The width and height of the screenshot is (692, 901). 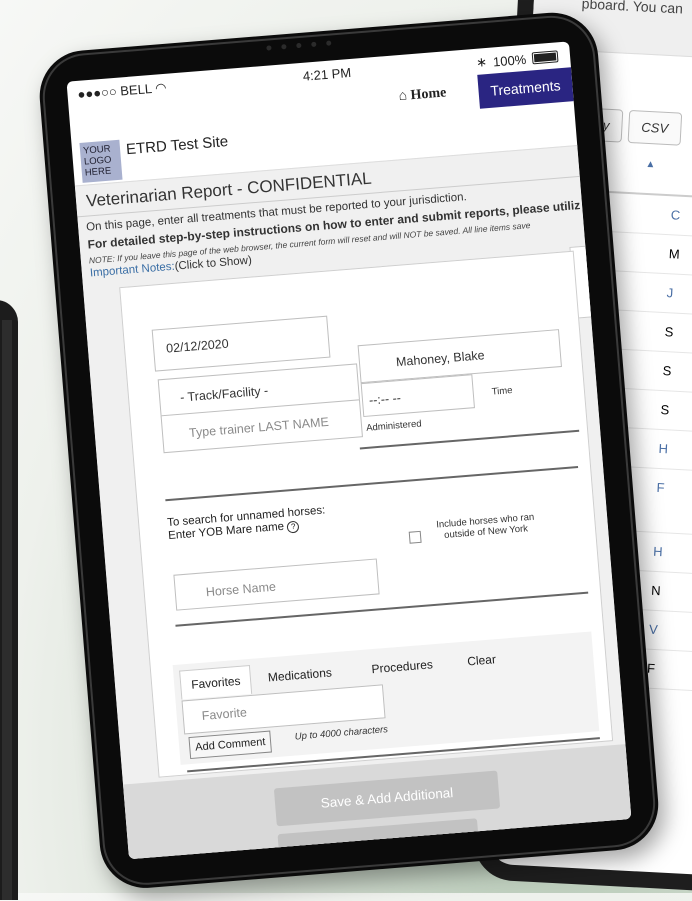 I want to click on carrier-label: ●●●○○ BELL ◠, so click(x=122, y=91).